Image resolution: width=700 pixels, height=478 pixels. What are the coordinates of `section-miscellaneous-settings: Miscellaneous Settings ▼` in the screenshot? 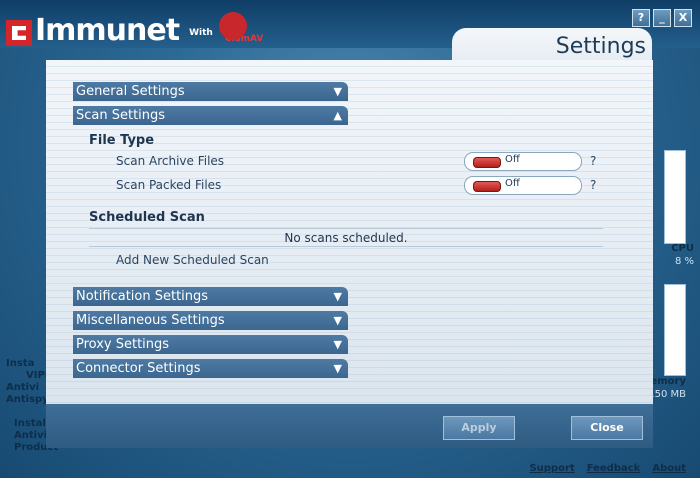 It's located at (210, 320).